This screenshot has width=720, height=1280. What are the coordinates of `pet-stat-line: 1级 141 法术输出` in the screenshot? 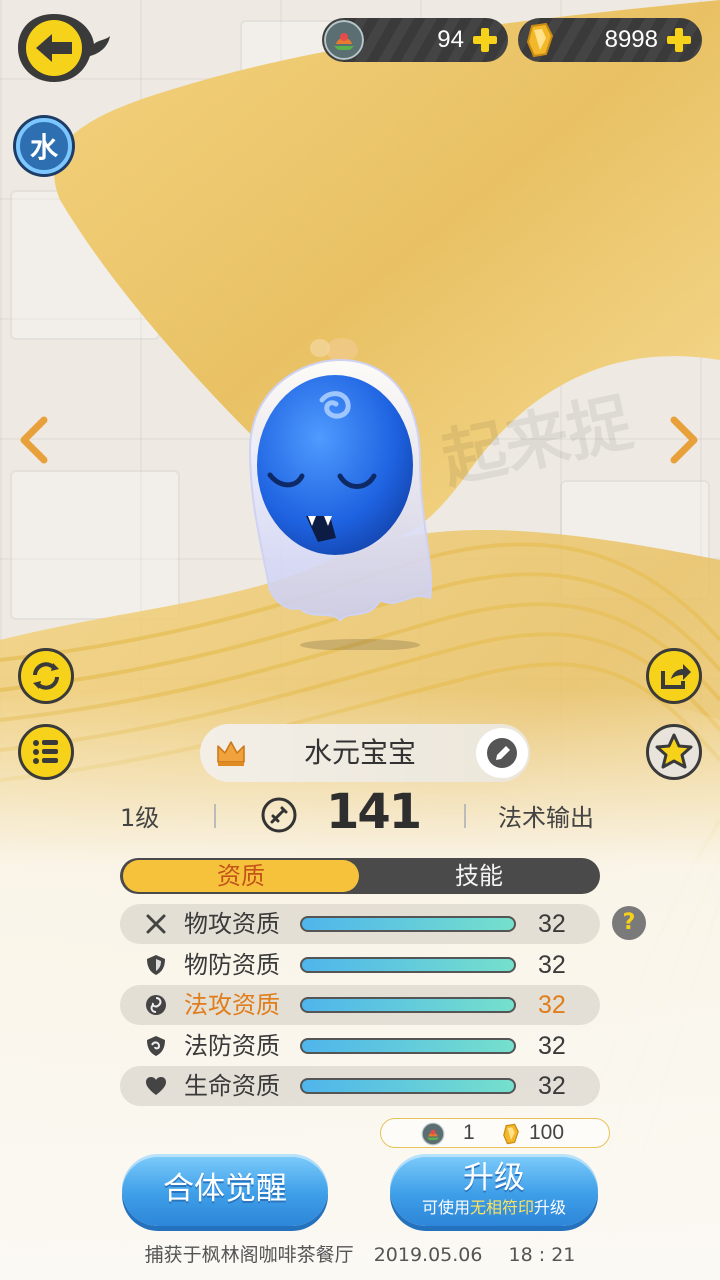 It's located at (360, 814).